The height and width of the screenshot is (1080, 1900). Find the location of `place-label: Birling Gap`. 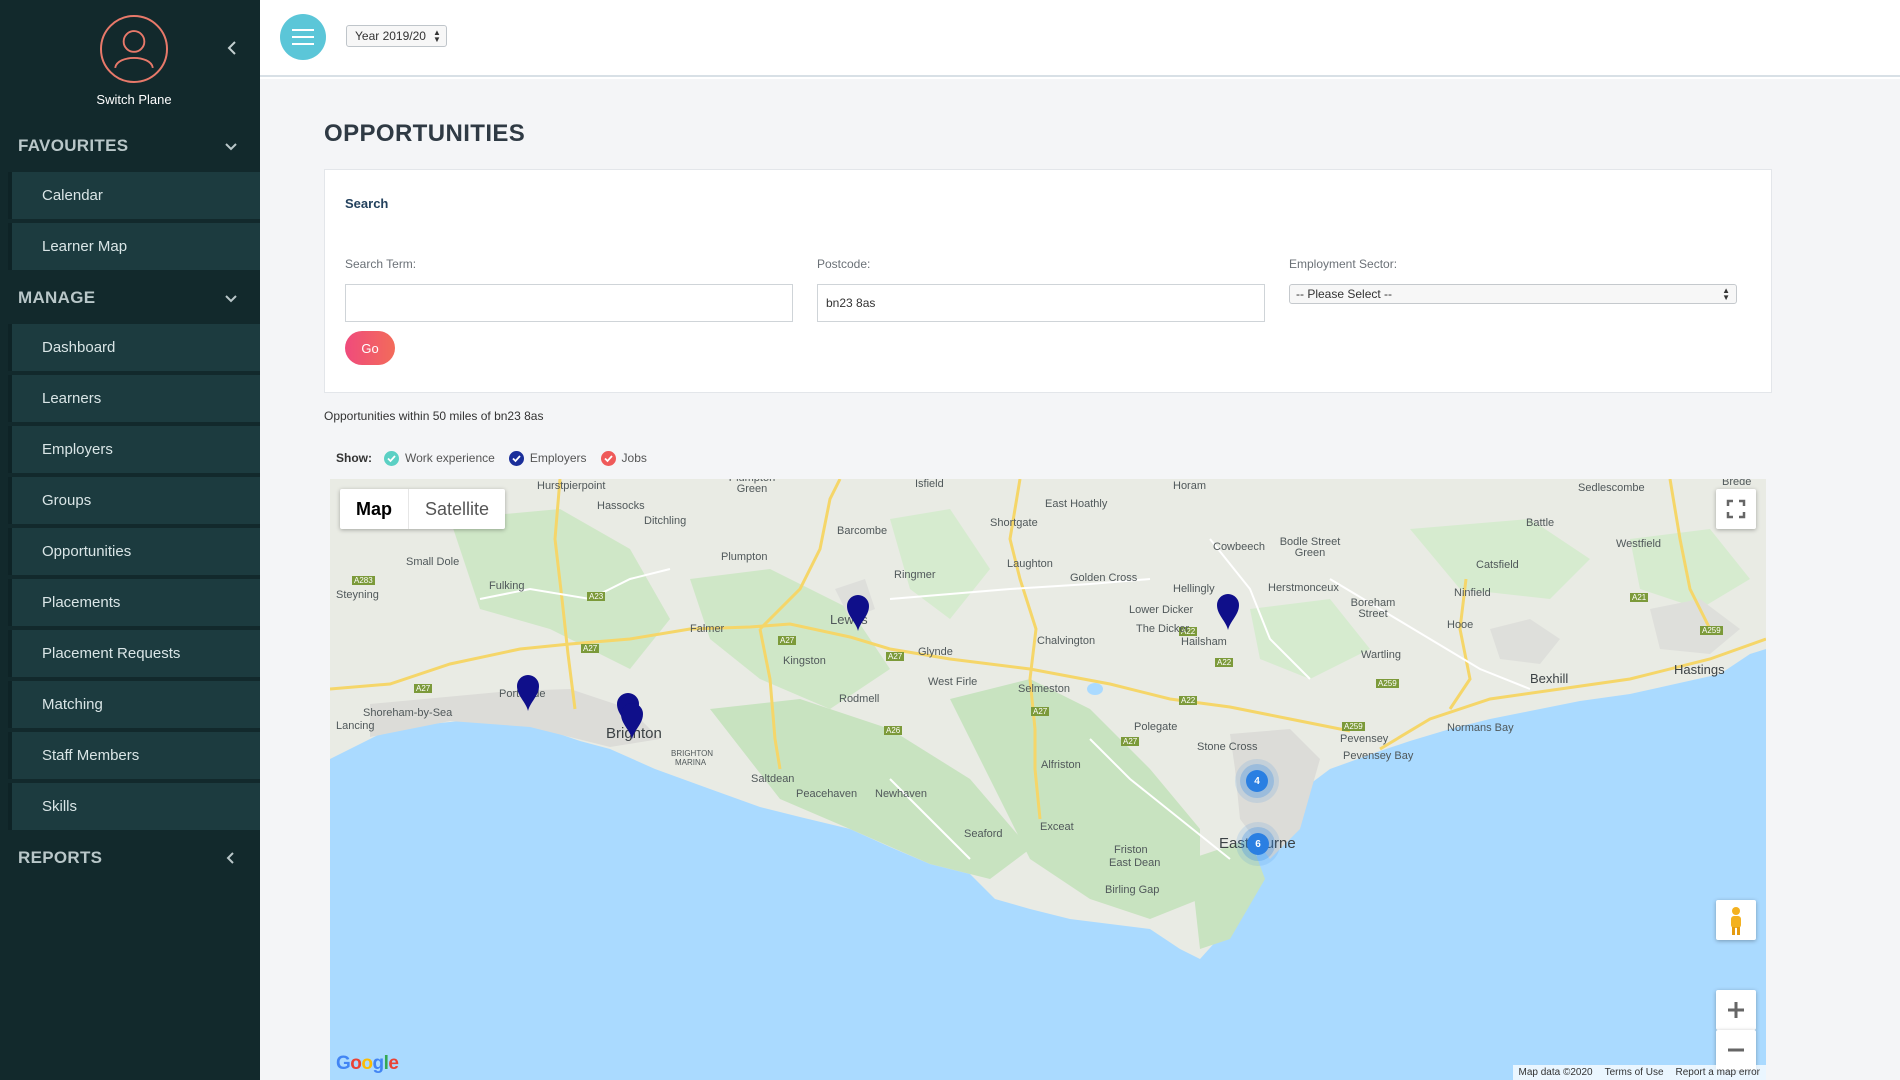

place-label: Birling Gap is located at coordinates (1132, 890).